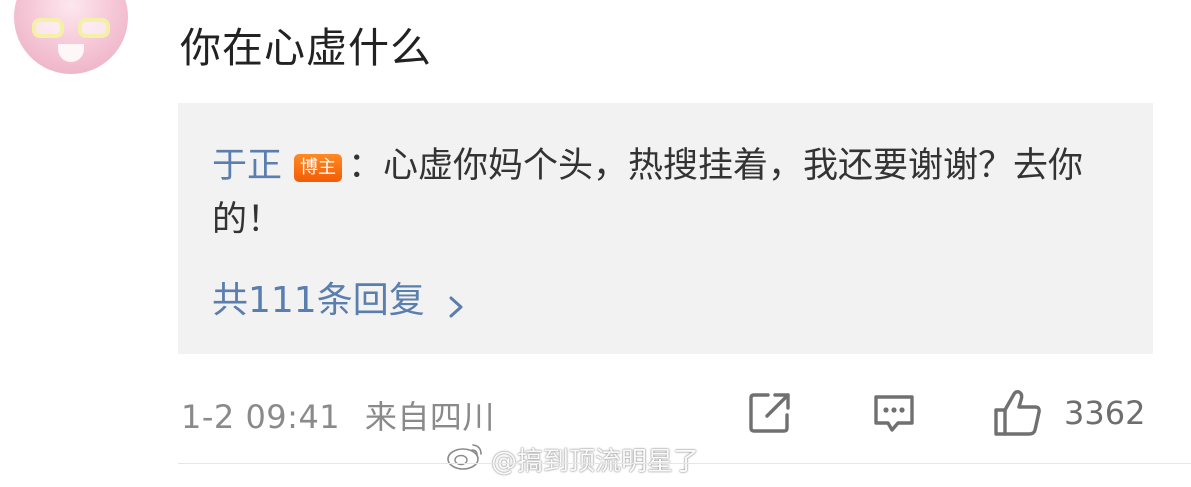  Describe the element at coordinates (1018, 413) in the screenshot. I see `like-icon` at that location.